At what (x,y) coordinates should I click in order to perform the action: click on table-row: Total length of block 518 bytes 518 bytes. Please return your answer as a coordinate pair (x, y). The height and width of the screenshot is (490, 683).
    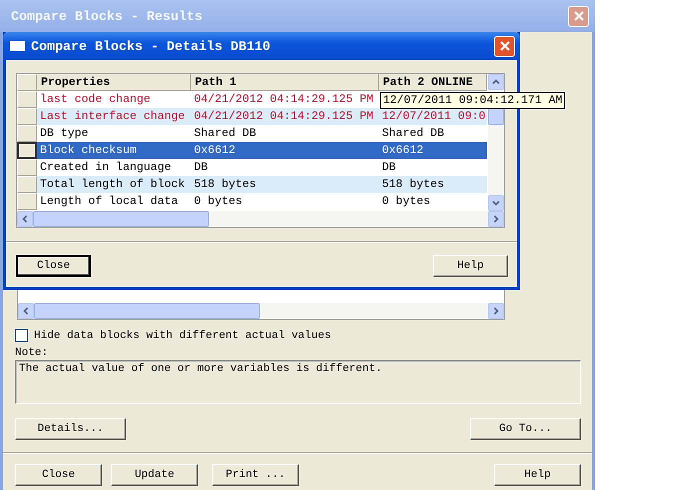
    Looking at the image, I should click on (252, 184).